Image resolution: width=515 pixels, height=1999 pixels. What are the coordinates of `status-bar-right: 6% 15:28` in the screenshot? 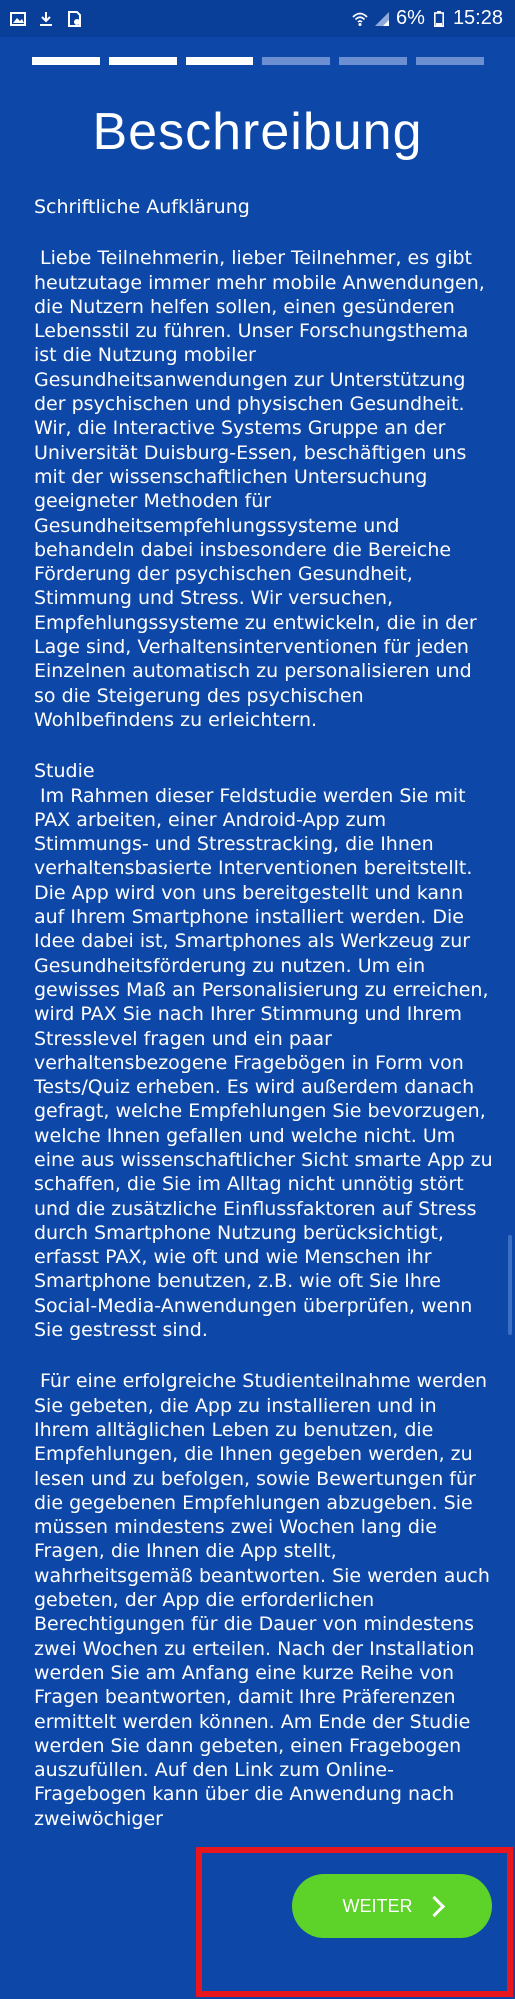 It's located at (433, 18).